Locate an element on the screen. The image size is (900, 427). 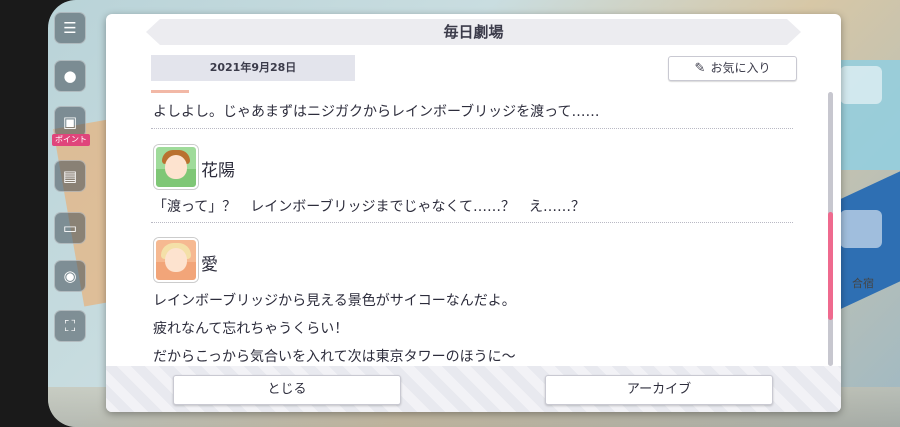
fullscreen-icon: ⛶ is located at coordinates (70, 326).